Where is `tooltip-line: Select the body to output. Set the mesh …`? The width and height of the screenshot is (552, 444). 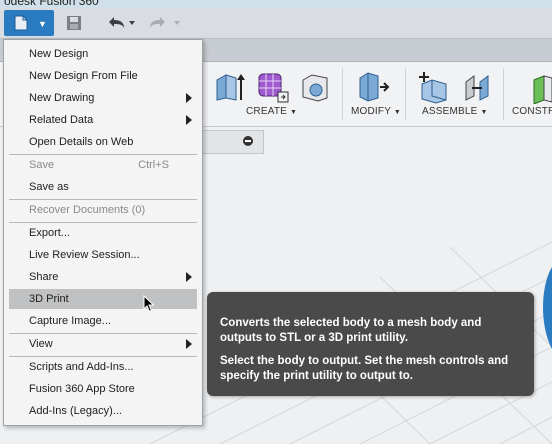 tooltip-line: Select the body to output. Set the mesh … is located at coordinates (364, 361).